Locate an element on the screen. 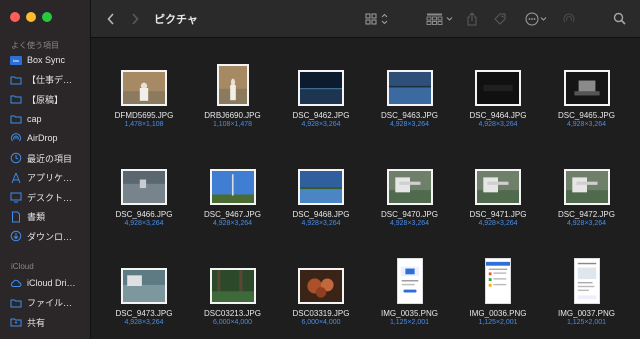  file-item: DSC_9467.JPG 4,928×3,264 is located at coordinates (233, 192).